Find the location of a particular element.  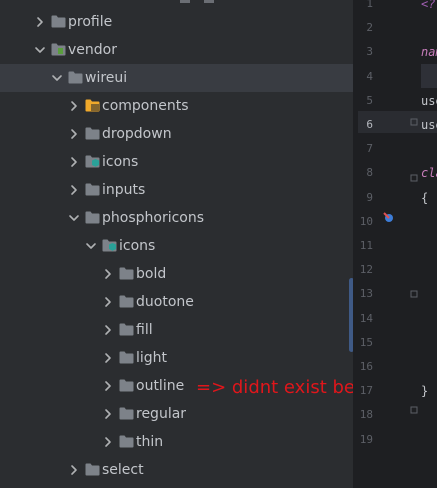

tree-item-label: bold is located at coordinates (151, 274).